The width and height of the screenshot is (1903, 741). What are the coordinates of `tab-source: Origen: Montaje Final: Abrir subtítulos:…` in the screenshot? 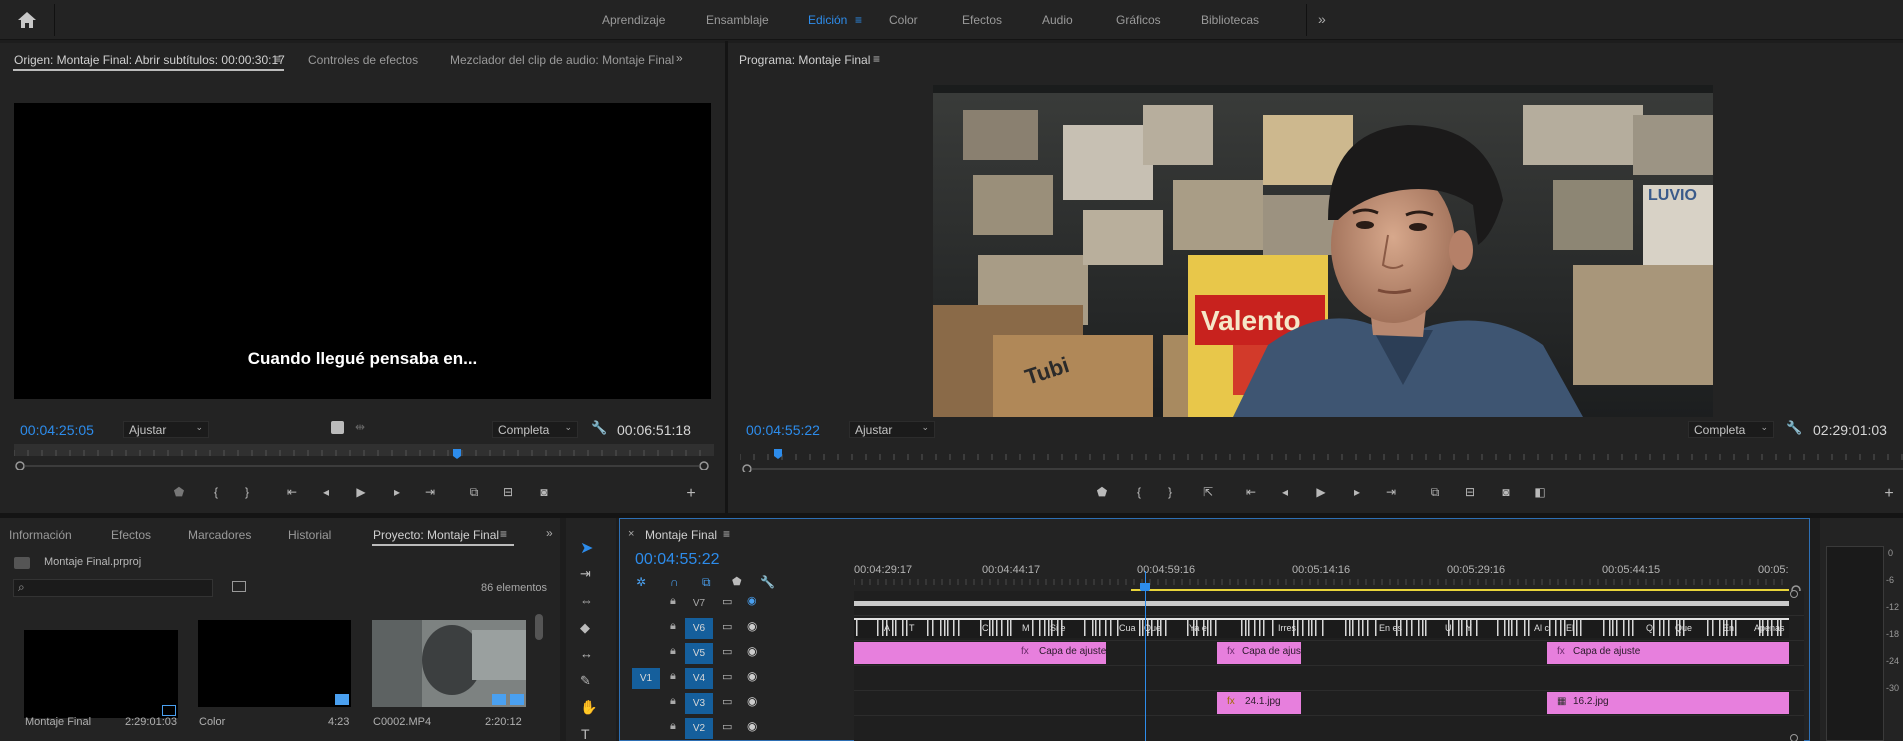 It's located at (149, 60).